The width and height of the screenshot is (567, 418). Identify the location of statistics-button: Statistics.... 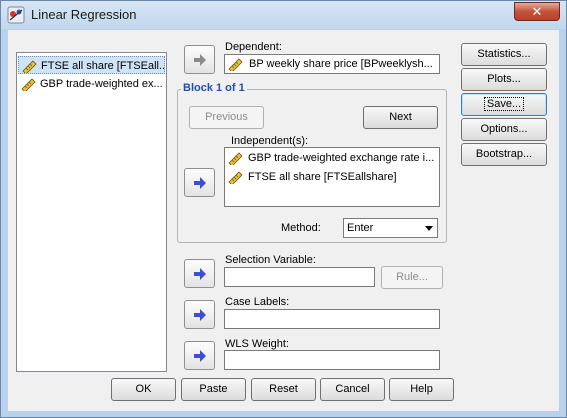
(504, 54).